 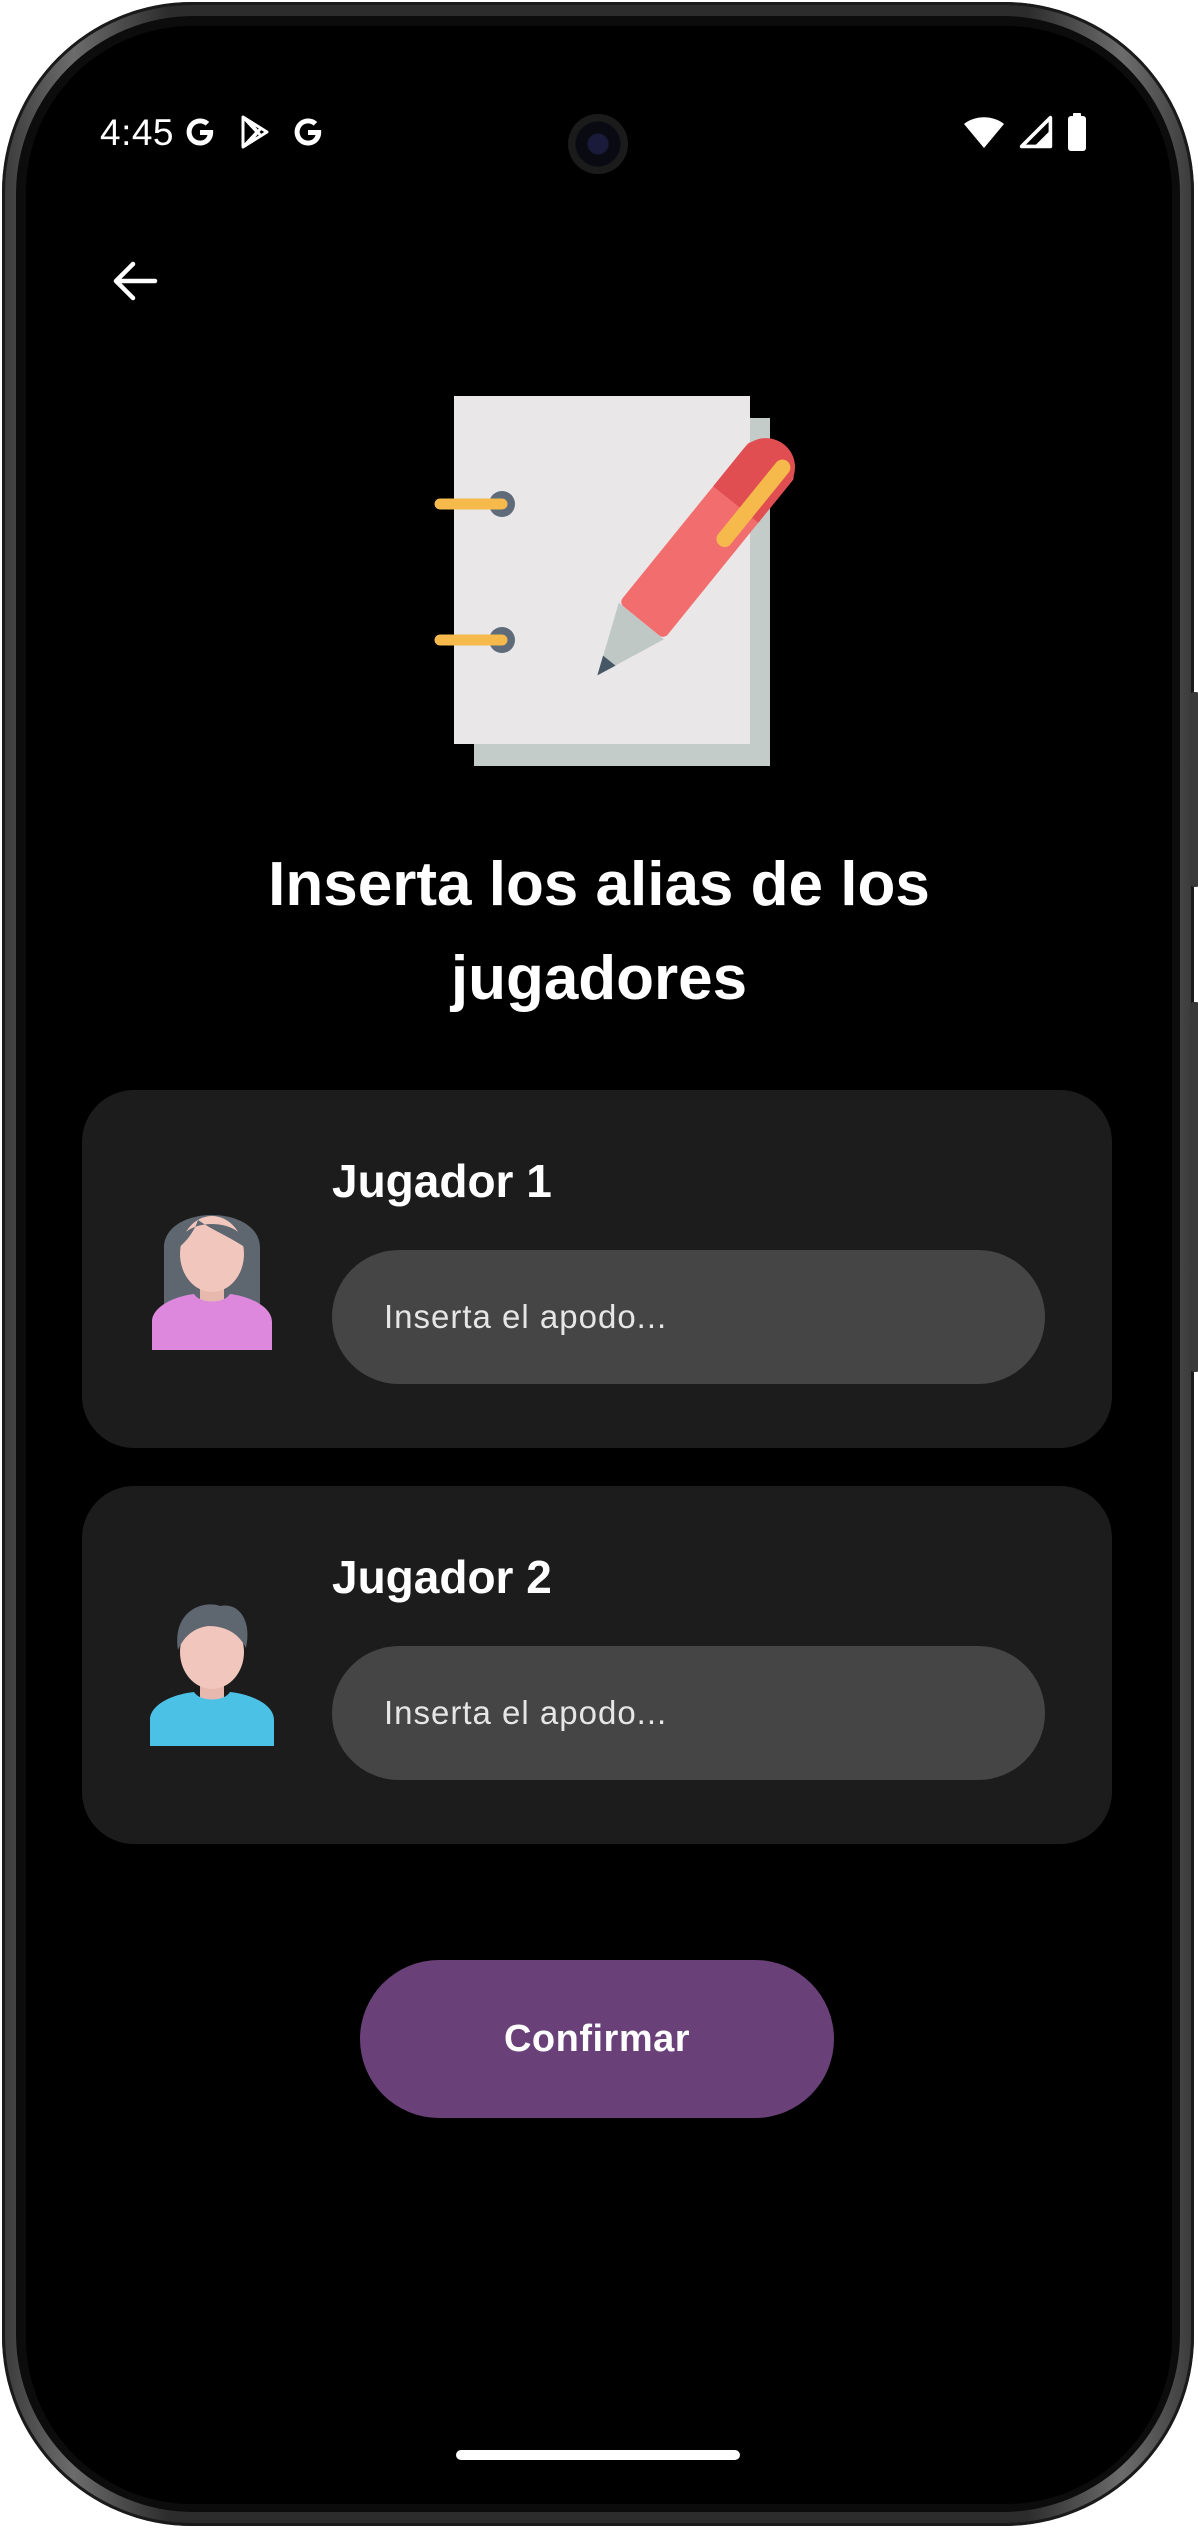 I want to click on page-title: Inserta los alias de los jugadores, so click(x=599, y=931).